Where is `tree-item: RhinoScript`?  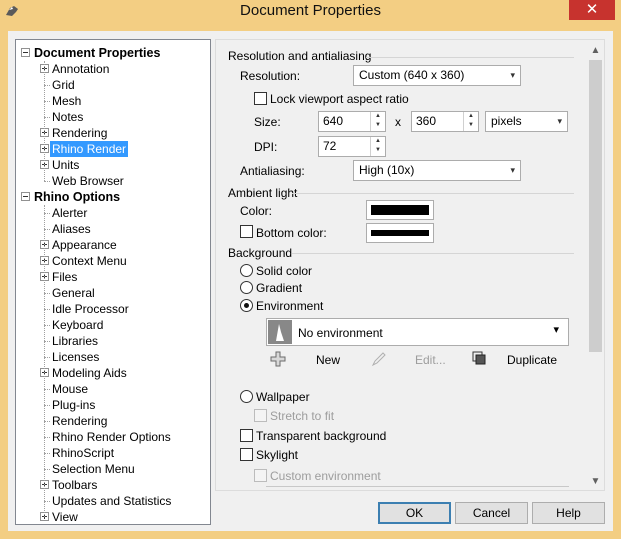 tree-item: RhinoScript is located at coordinates (83, 453).